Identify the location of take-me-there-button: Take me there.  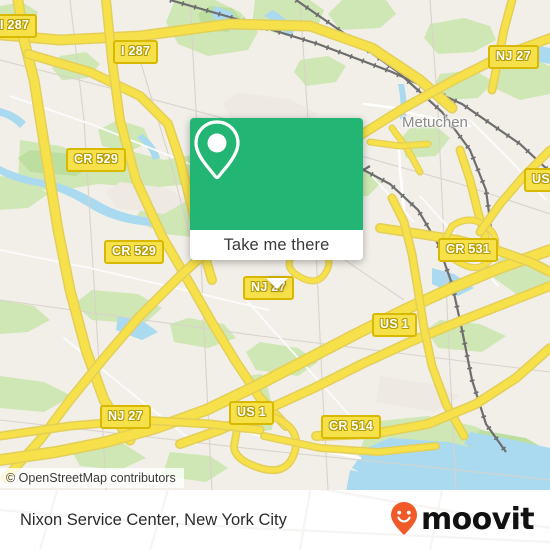
(276, 245).